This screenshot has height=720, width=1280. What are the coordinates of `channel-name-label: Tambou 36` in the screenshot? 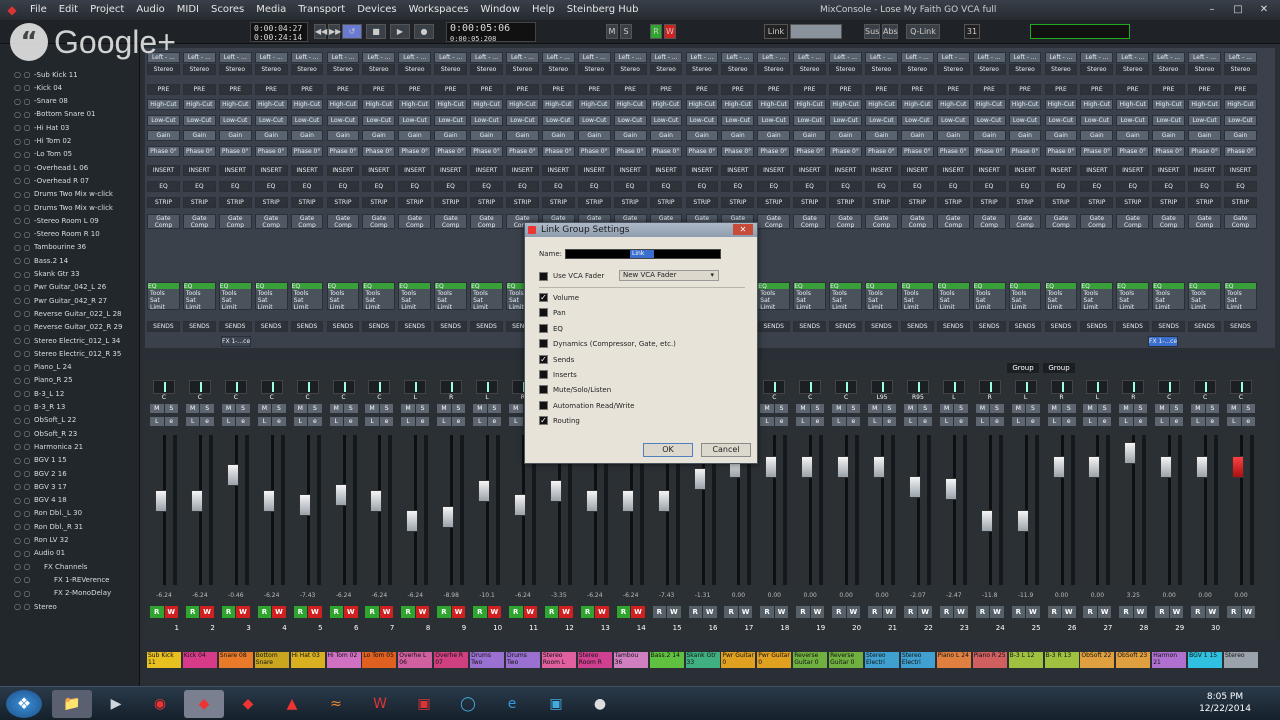 It's located at (630, 660).